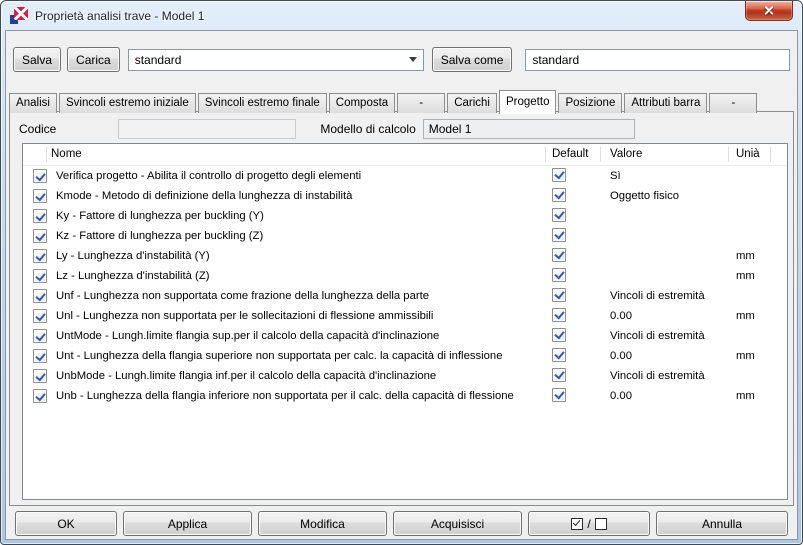 This screenshot has height=545, width=803. Describe the element at coordinates (66, 523) in the screenshot. I see `ok-button: OK` at that location.